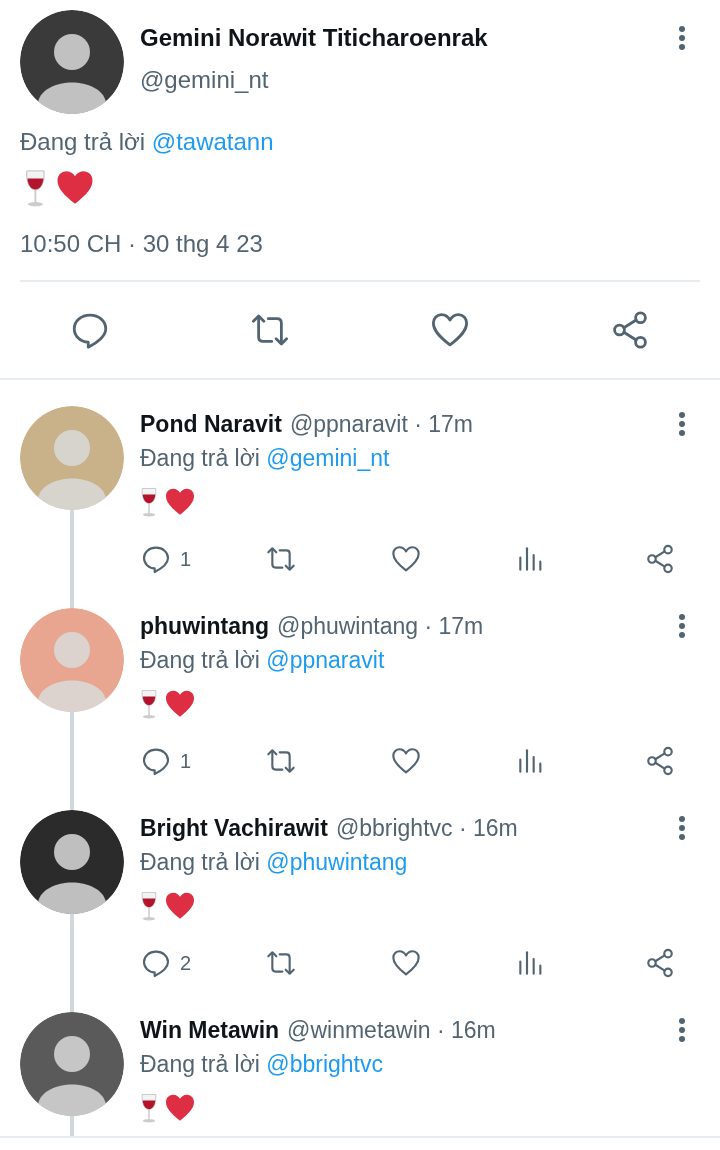 Image resolution: width=720 pixels, height=1150 pixels. What do you see at coordinates (186, 963) in the screenshot?
I see `reply-count: 2` at bounding box center [186, 963].